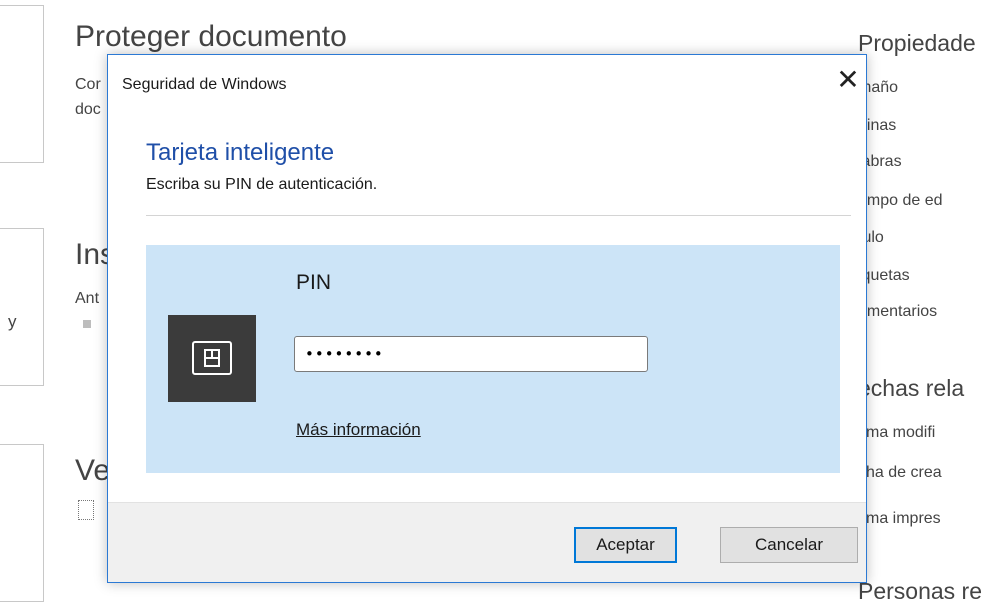 The image size is (993, 605). What do you see at coordinates (789, 545) in the screenshot?
I see `cancel-button: Cancelar` at bounding box center [789, 545].